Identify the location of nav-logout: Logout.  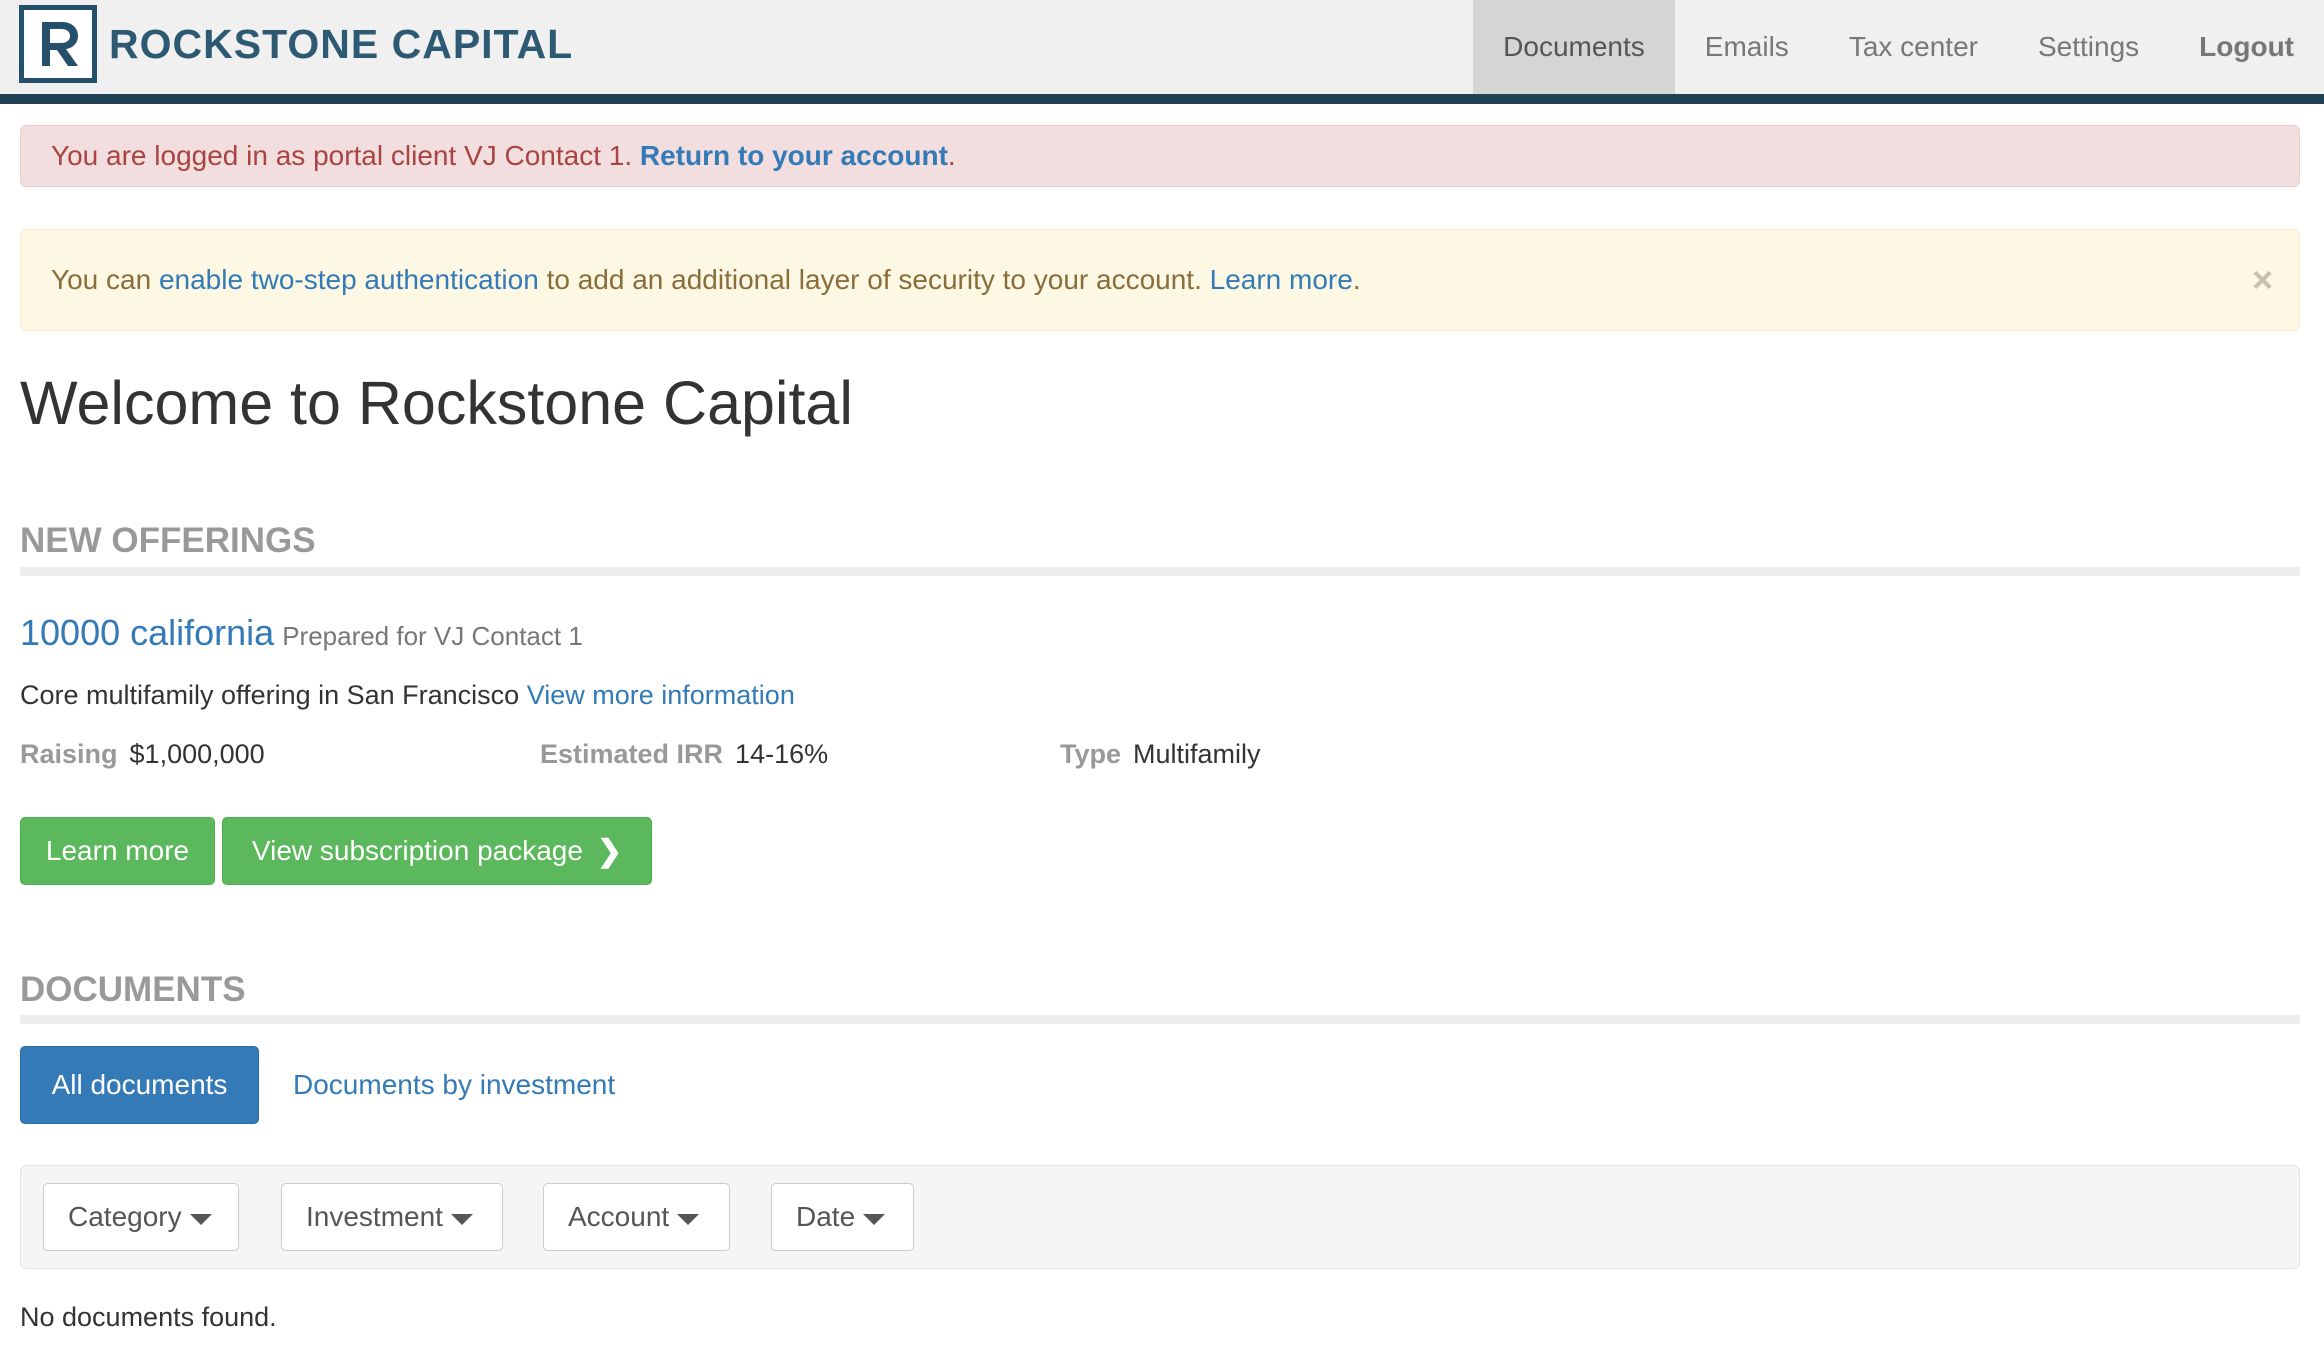
(2246, 47).